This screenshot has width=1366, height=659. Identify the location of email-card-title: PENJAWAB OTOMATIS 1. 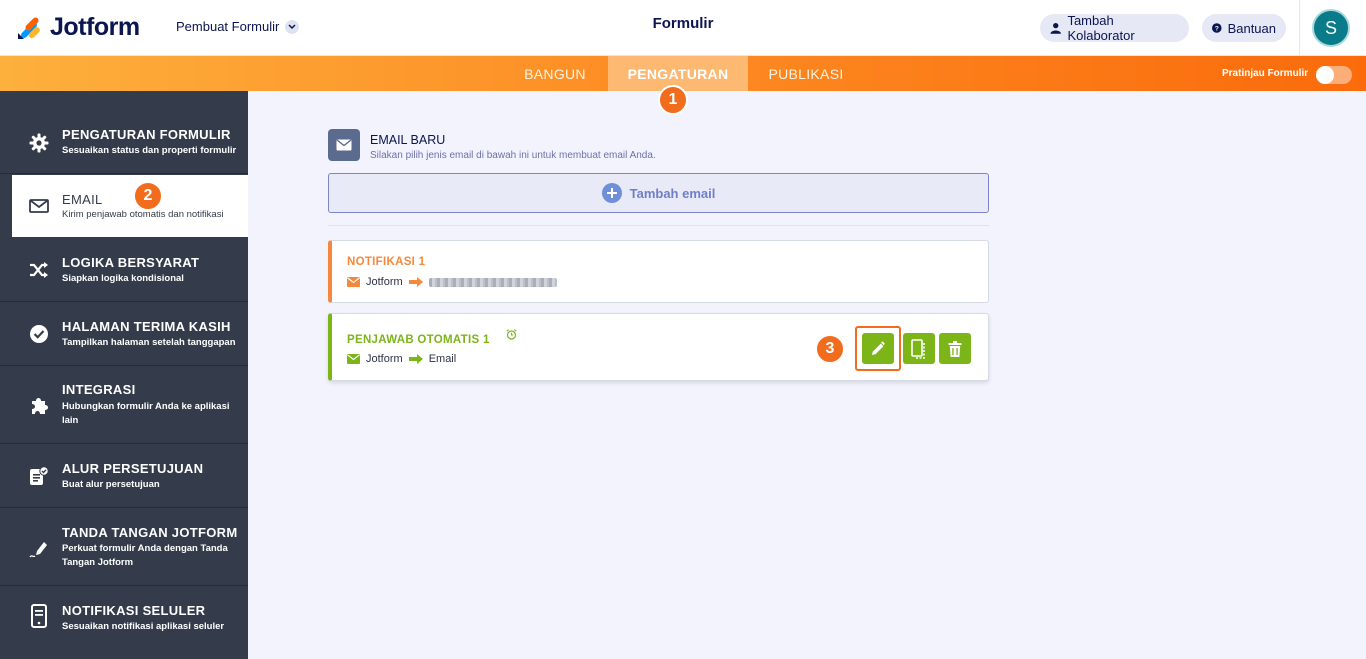
(418, 340).